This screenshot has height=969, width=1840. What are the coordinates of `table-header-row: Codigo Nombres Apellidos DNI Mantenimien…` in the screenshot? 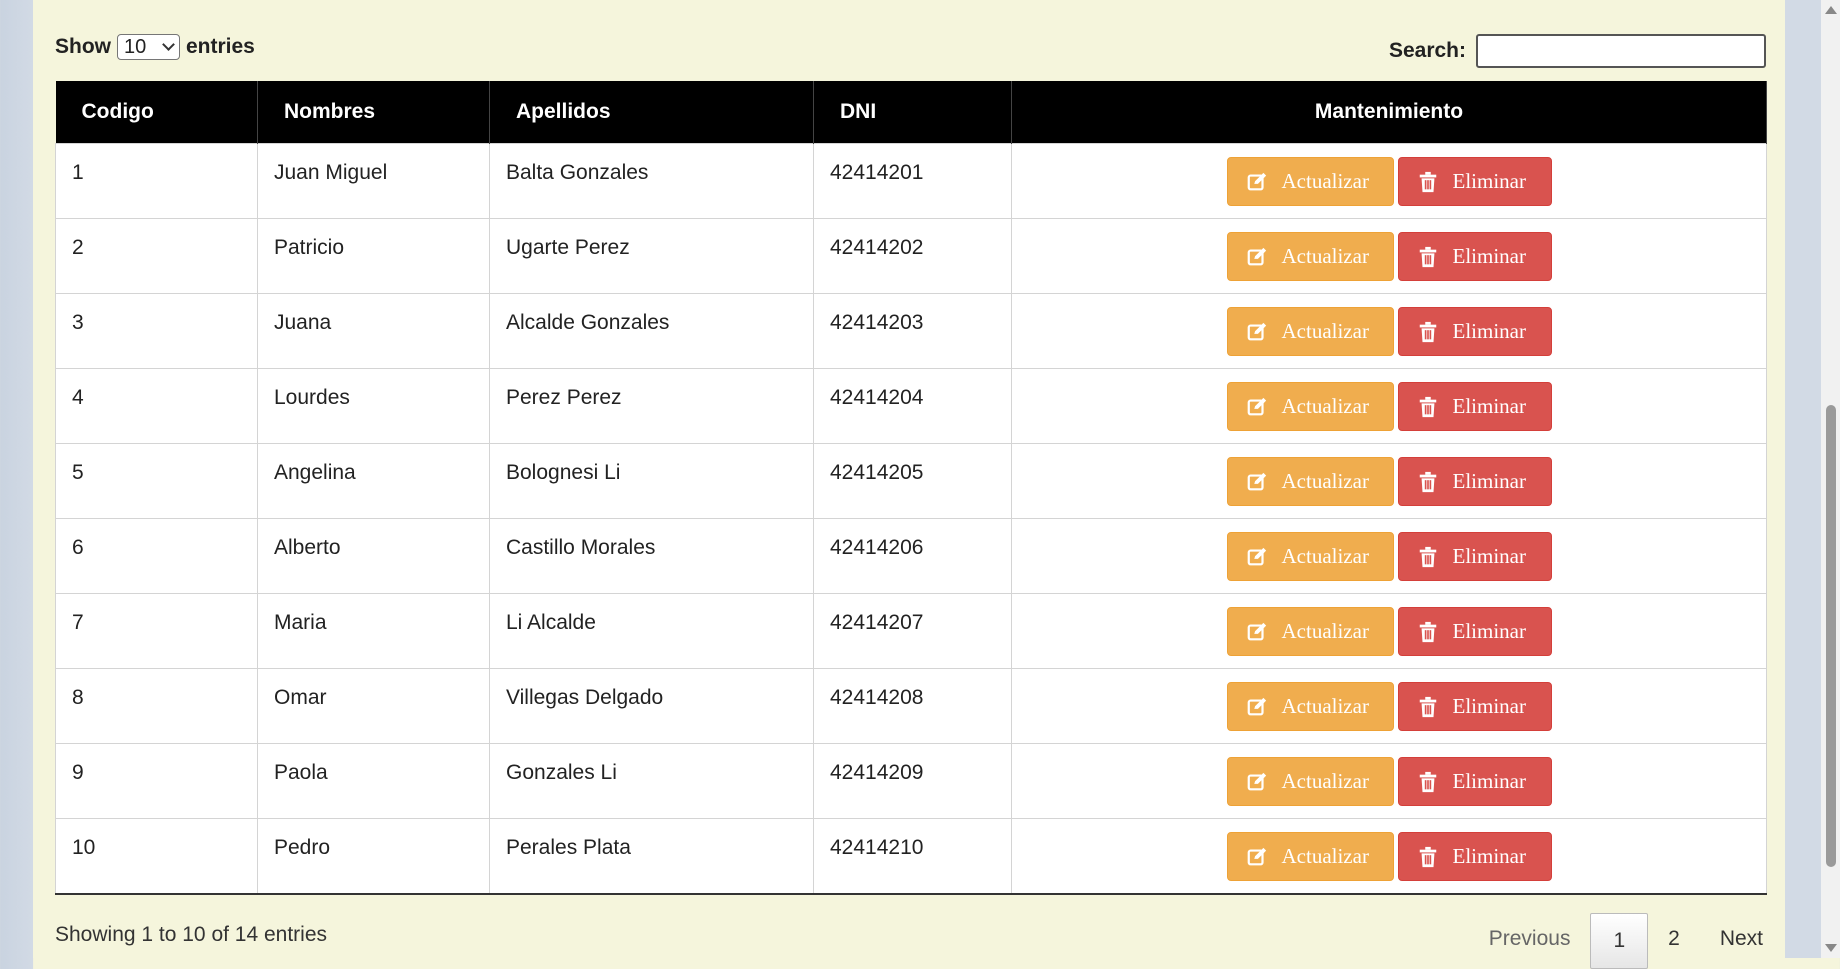 It's located at (911, 112).